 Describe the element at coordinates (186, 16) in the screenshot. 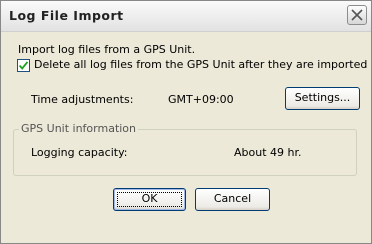

I see `title-bar: Log File Import` at that location.